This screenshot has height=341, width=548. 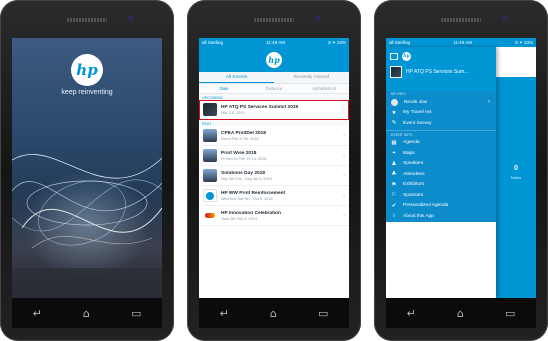 I want to click on menu-item-sponsors: ⚐ Sponsors, so click(x=441, y=195).